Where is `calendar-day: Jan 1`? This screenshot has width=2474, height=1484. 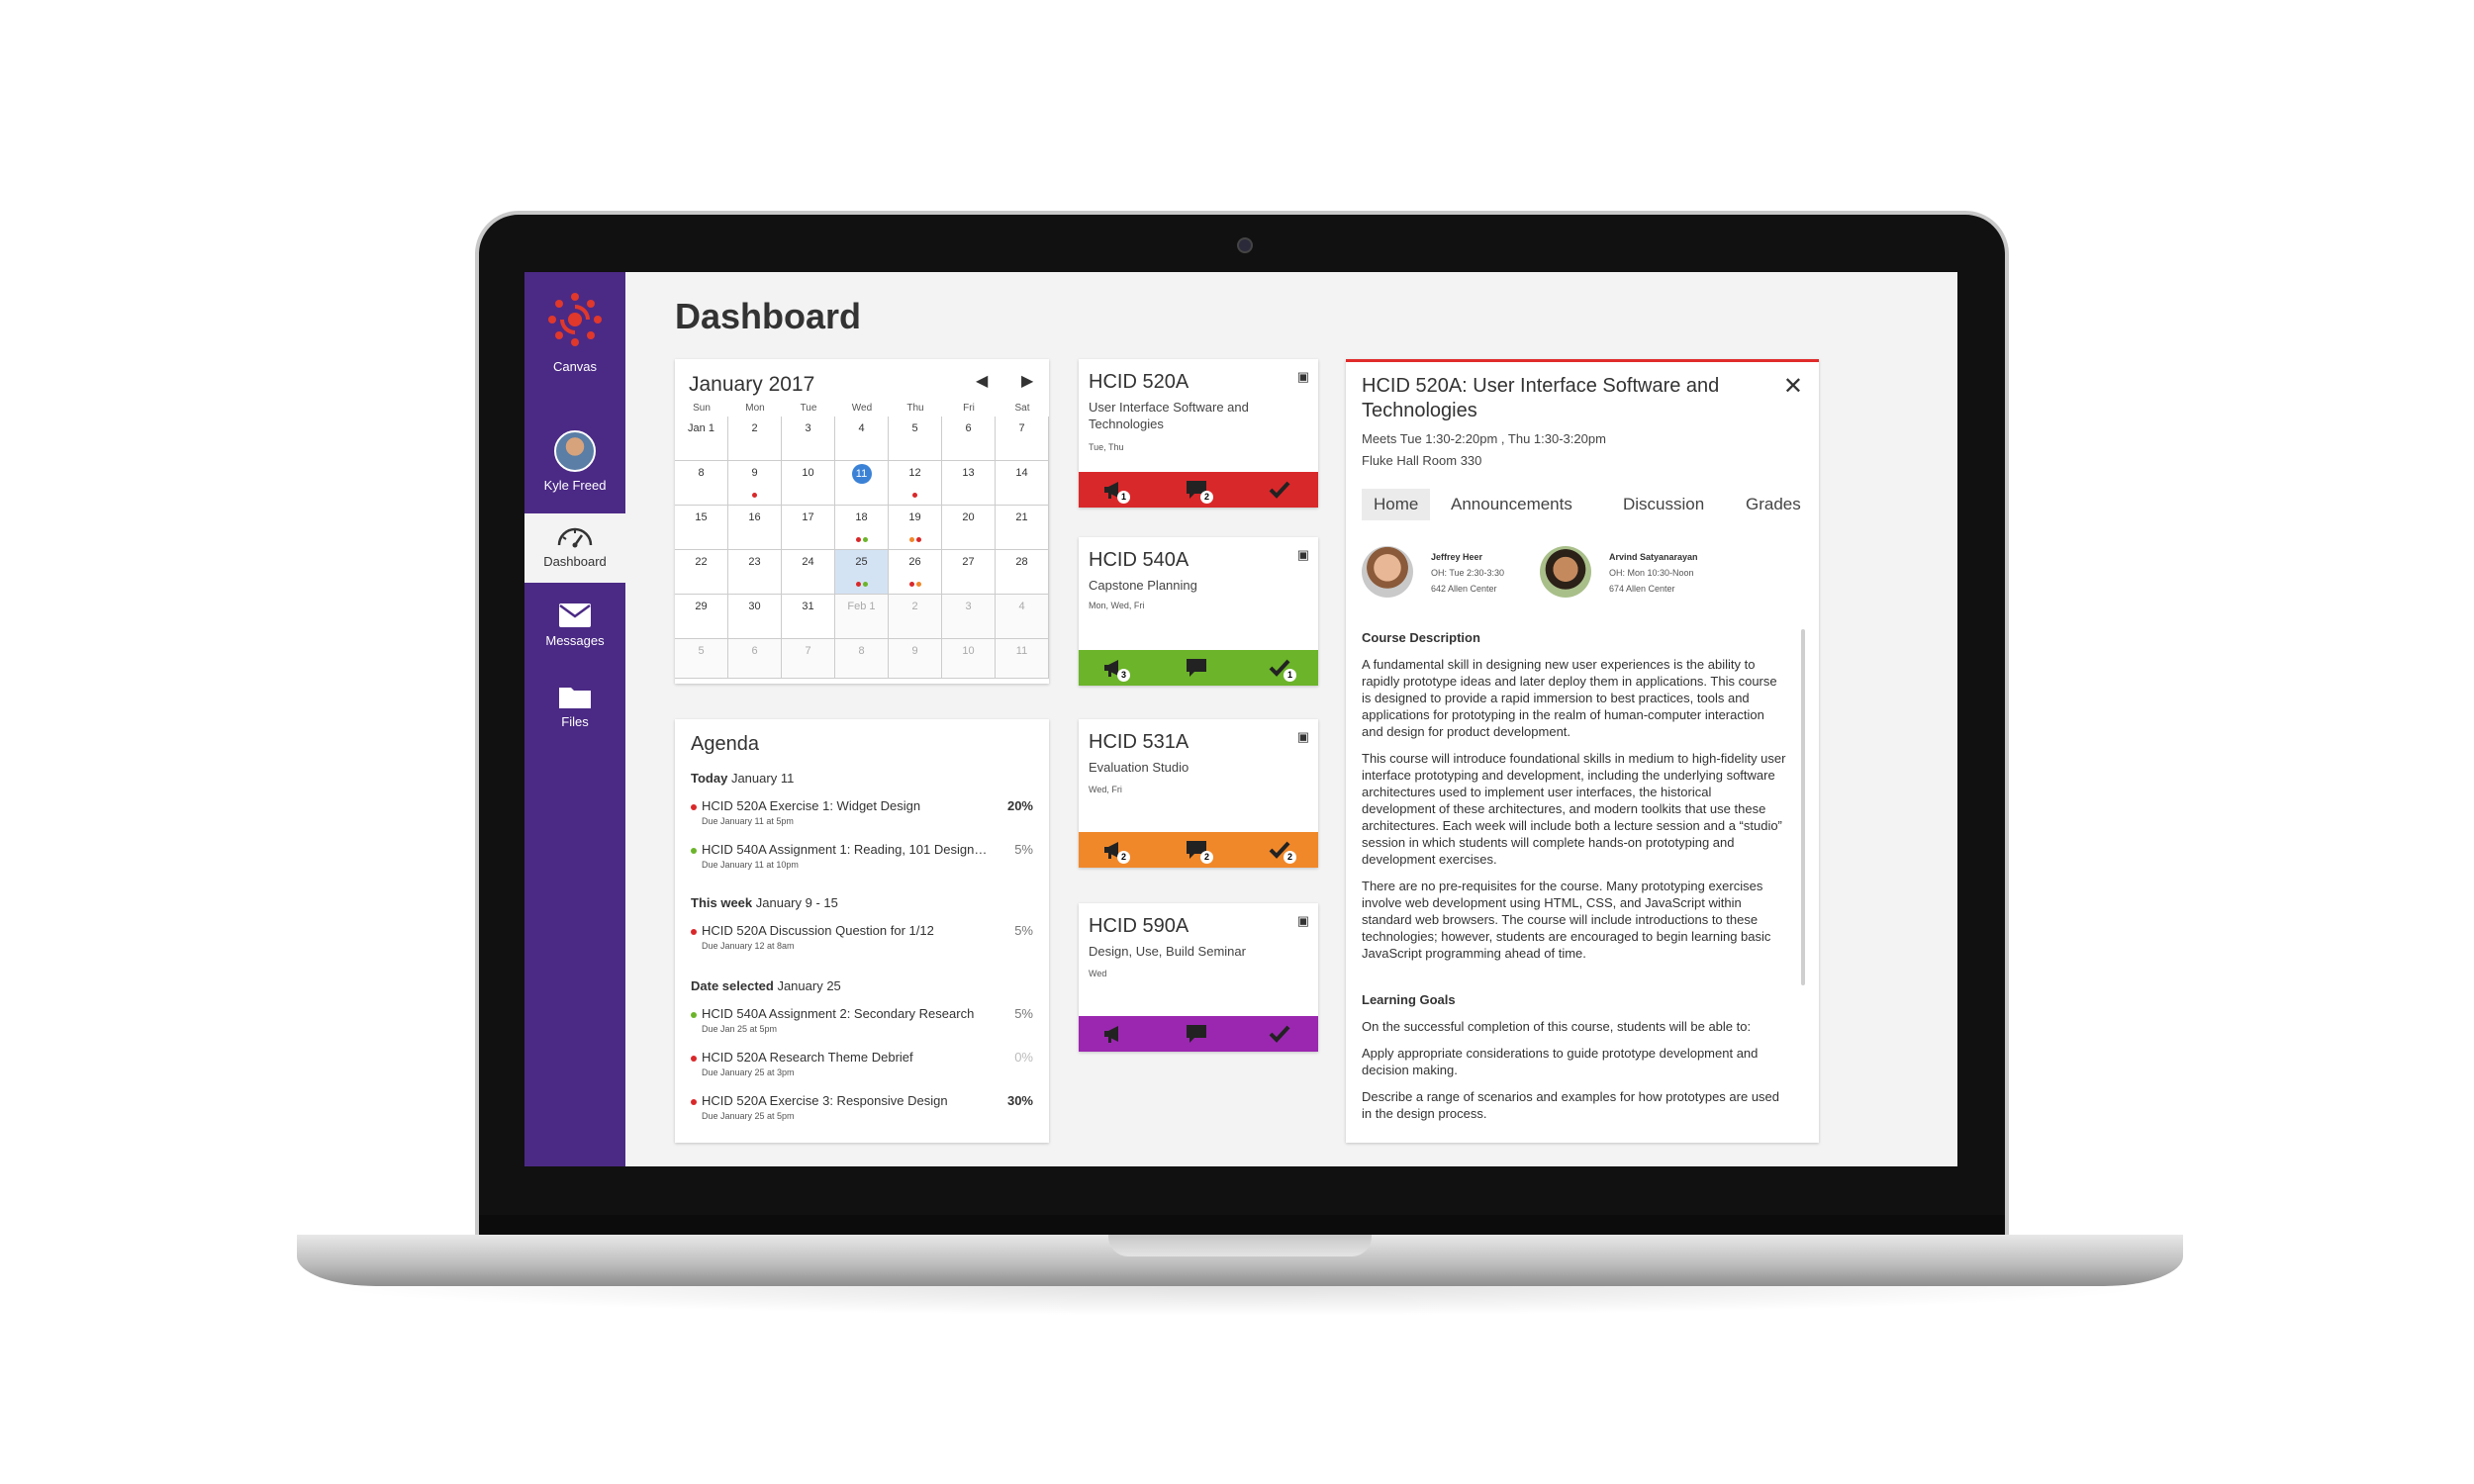
calendar-day: Jan 1 is located at coordinates (702, 439).